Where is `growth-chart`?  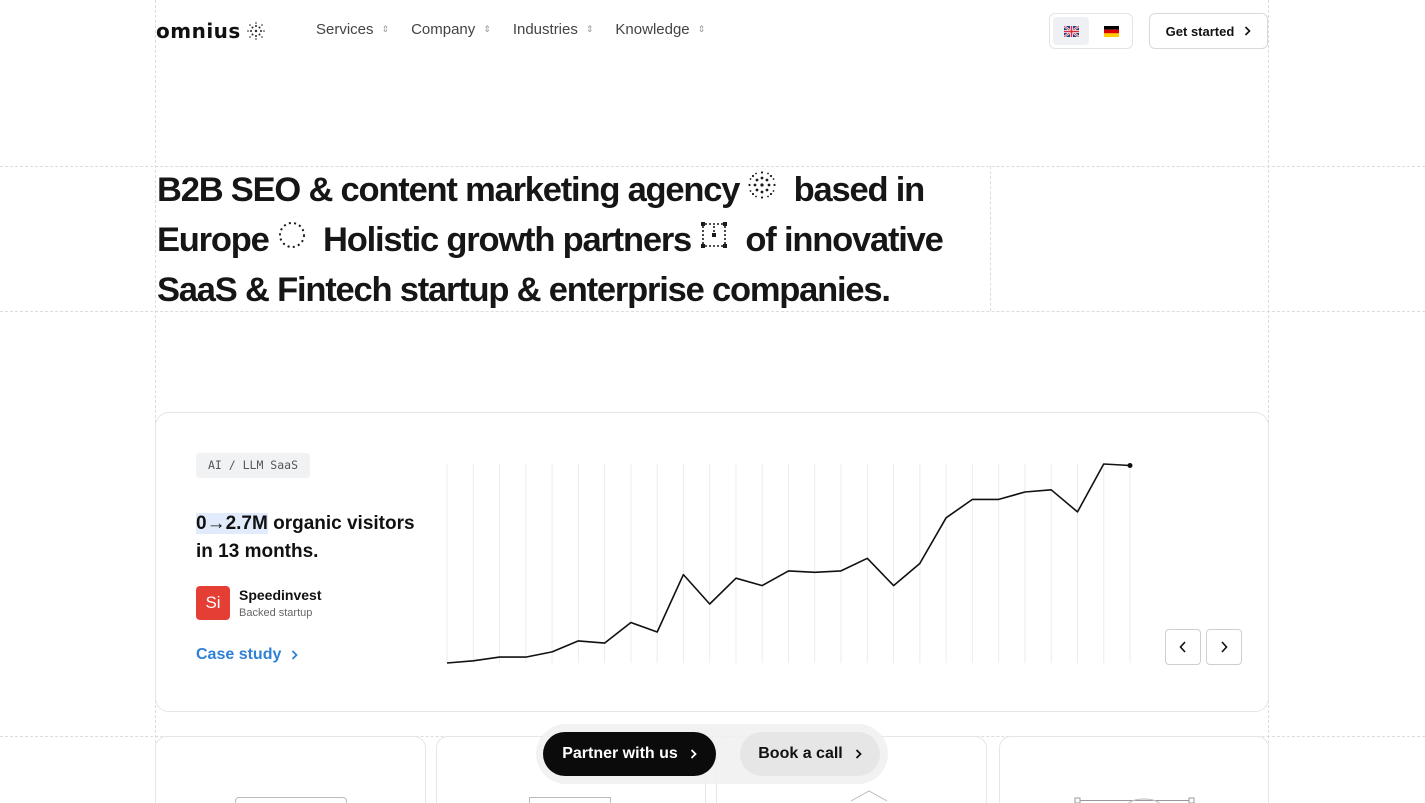
growth-chart is located at coordinates (789, 563).